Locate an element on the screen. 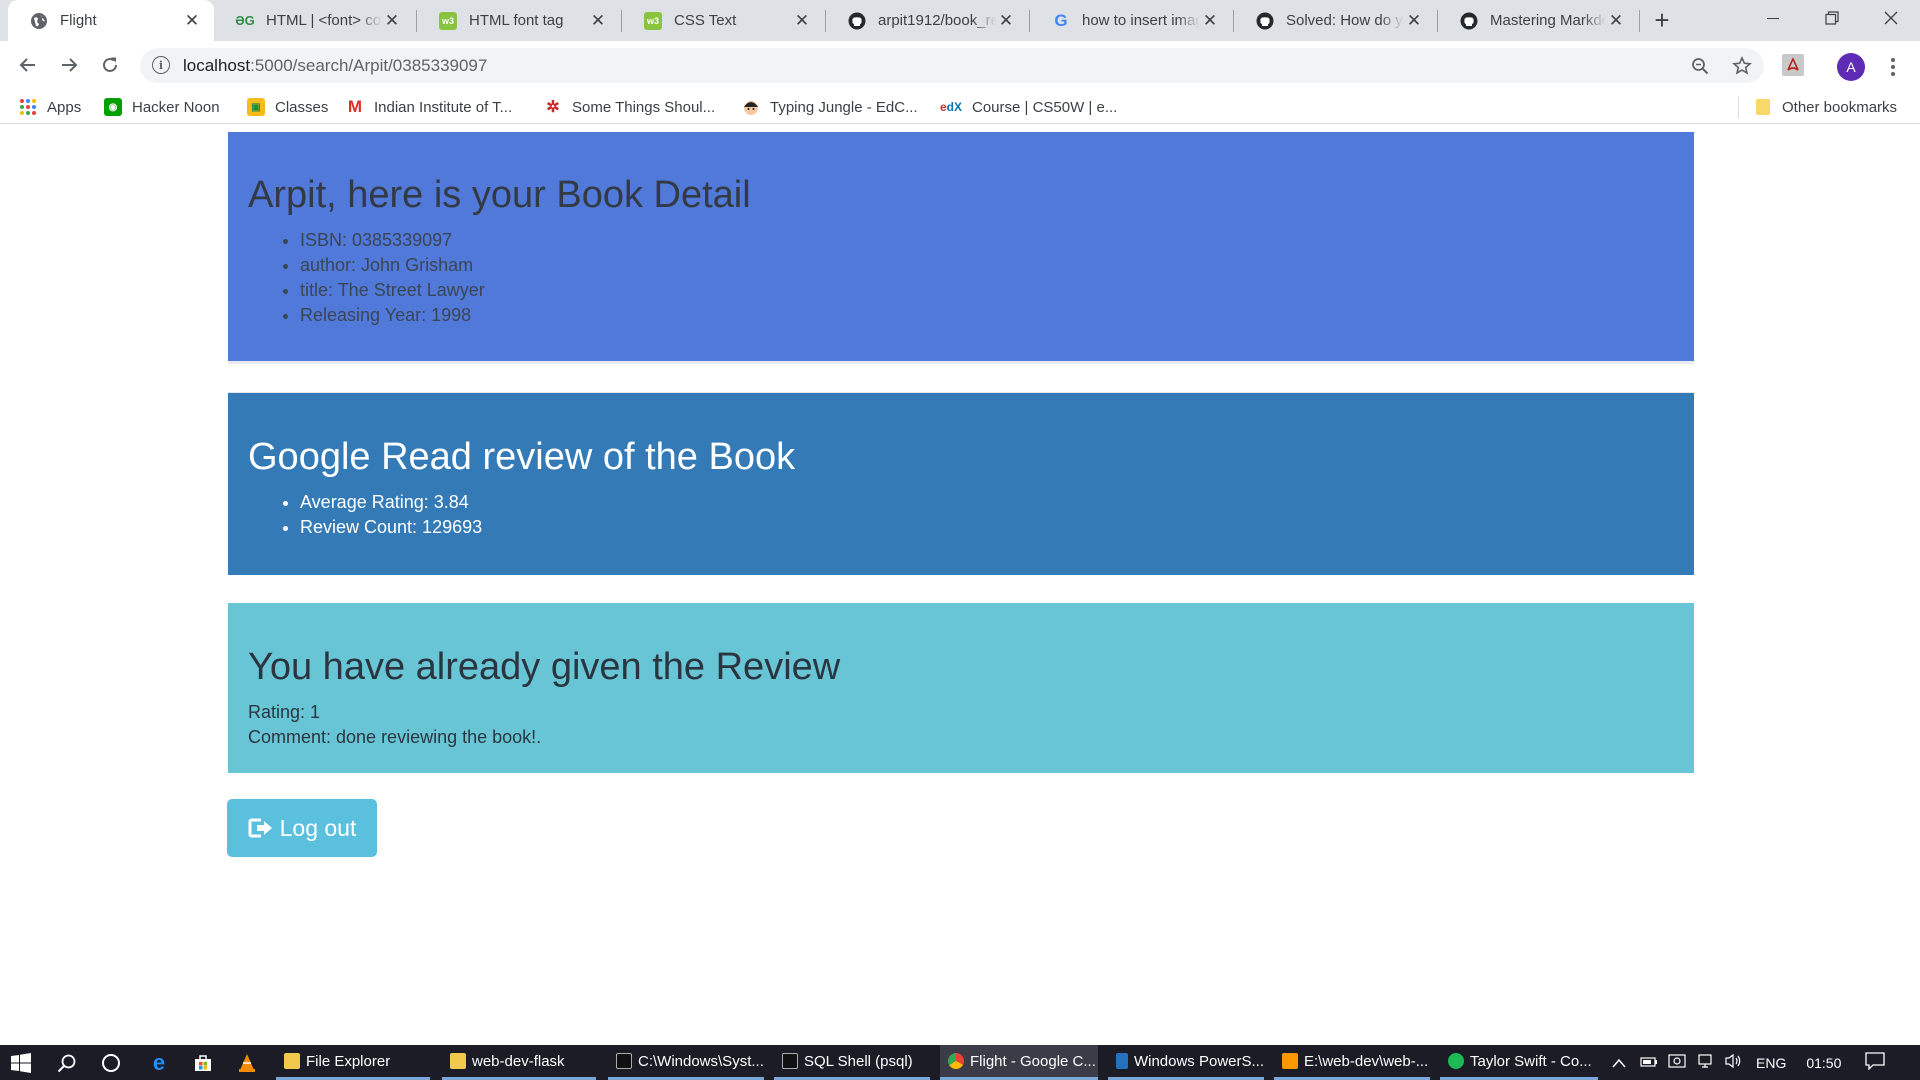 This screenshot has width=1920, height=1080. book-year: Releasing Year: 1998 is located at coordinates (987, 315).